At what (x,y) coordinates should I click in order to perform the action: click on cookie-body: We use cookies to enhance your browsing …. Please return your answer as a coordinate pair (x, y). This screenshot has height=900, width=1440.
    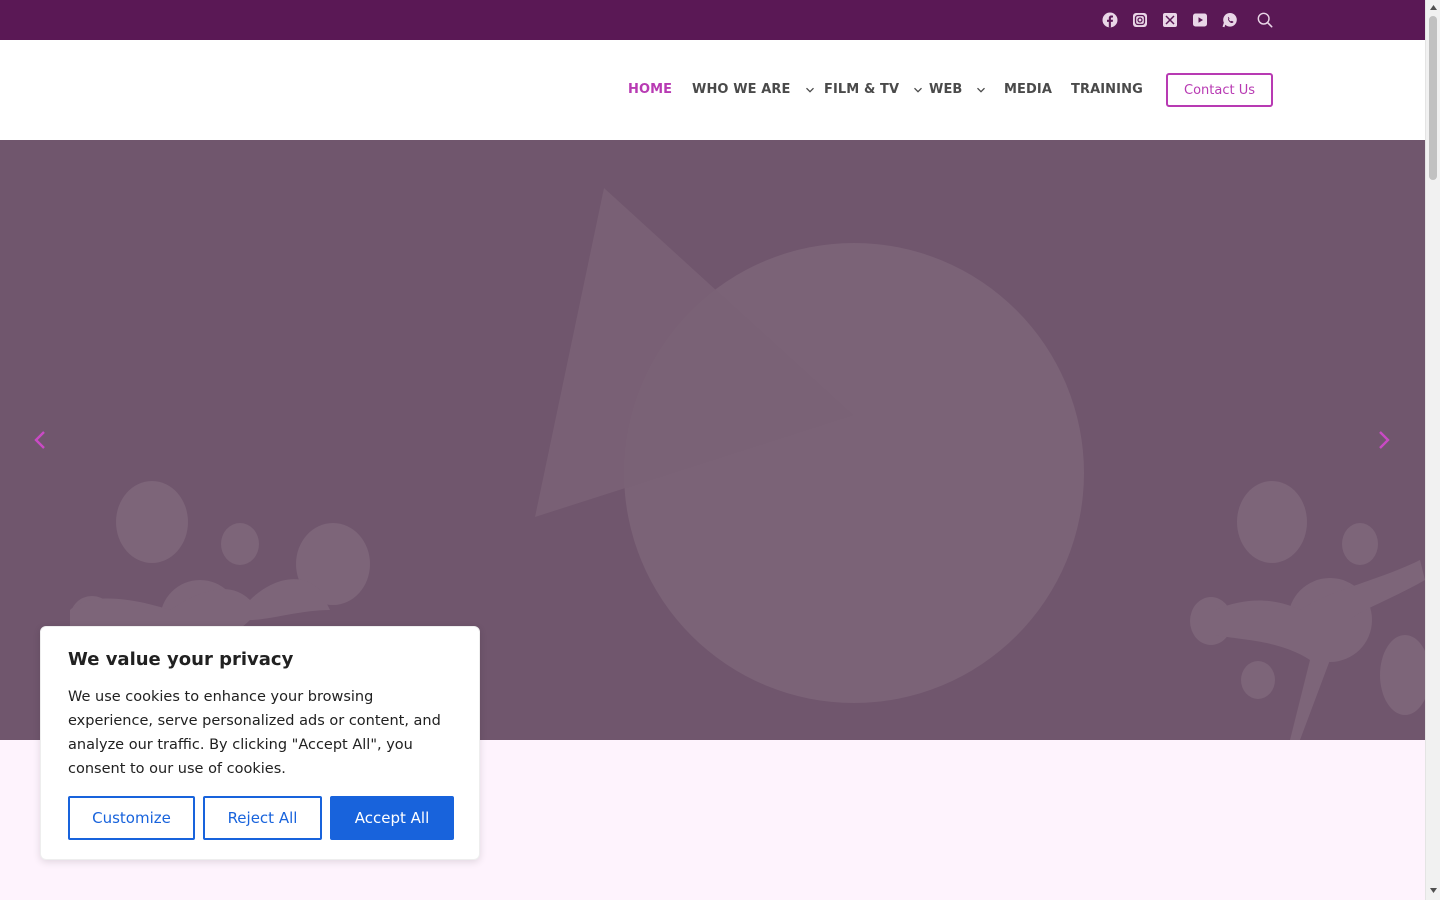
    Looking at the image, I should click on (254, 733).